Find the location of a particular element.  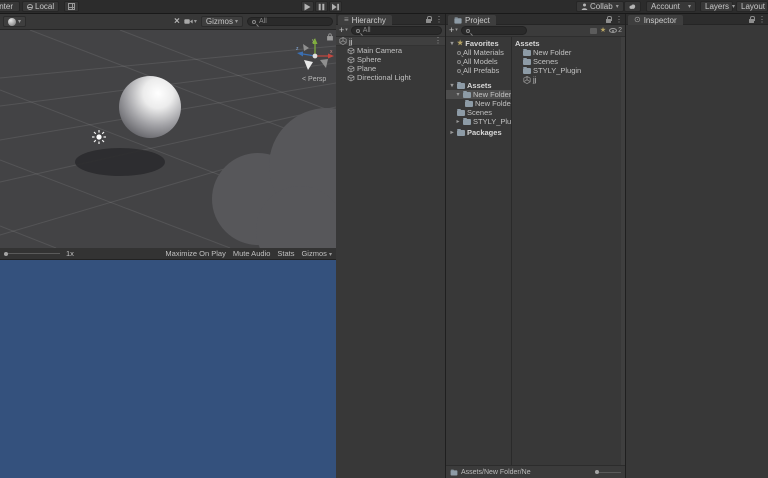

hierarchy-item-directional-light: Directional Light is located at coordinates (390, 77).